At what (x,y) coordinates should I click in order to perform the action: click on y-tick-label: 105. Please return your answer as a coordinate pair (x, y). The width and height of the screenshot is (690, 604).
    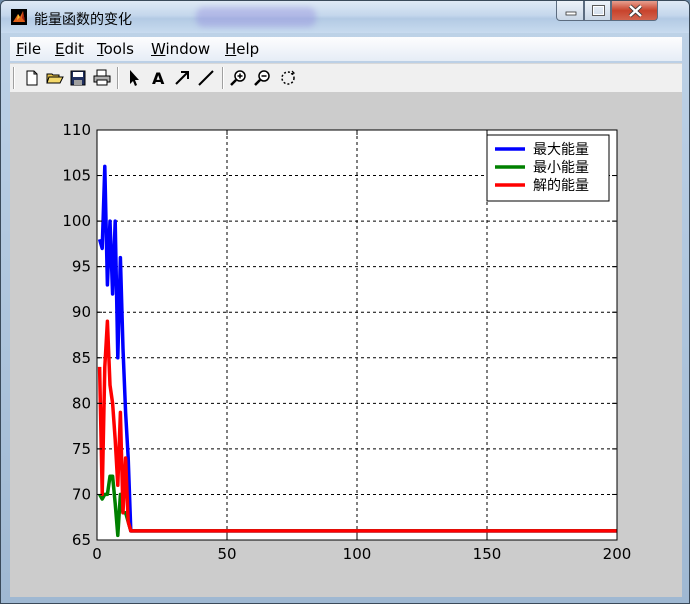
    Looking at the image, I should click on (76, 176).